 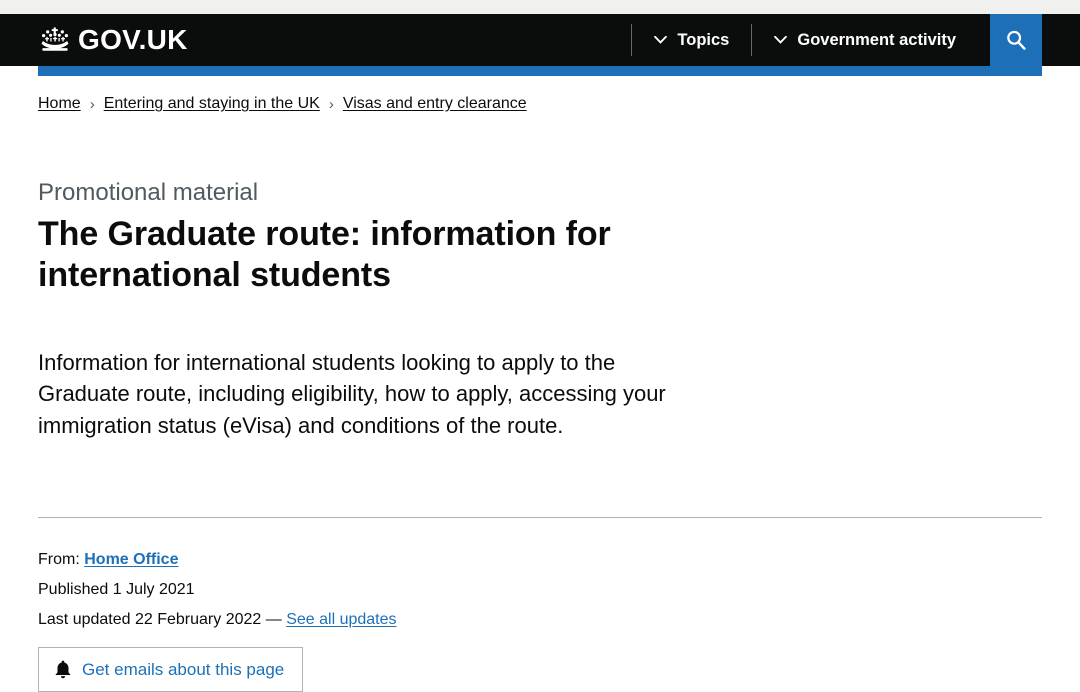 What do you see at coordinates (703, 39) in the screenshot?
I see `nav-item-topics-label: Topics` at bounding box center [703, 39].